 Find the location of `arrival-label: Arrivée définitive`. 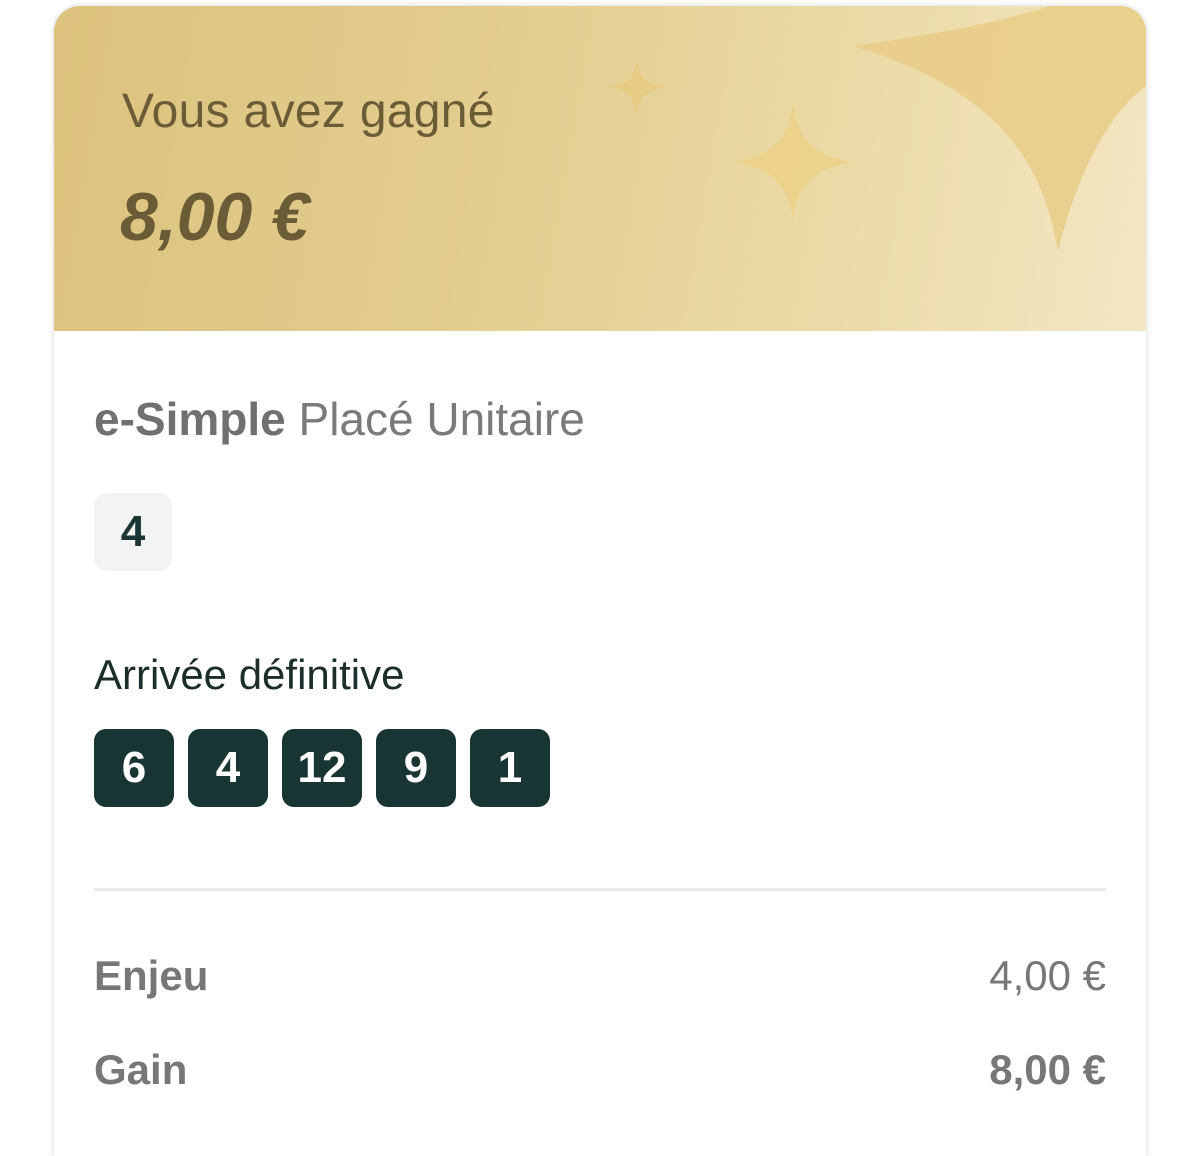

arrival-label: Arrivée définitive is located at coordinates (249, 674).